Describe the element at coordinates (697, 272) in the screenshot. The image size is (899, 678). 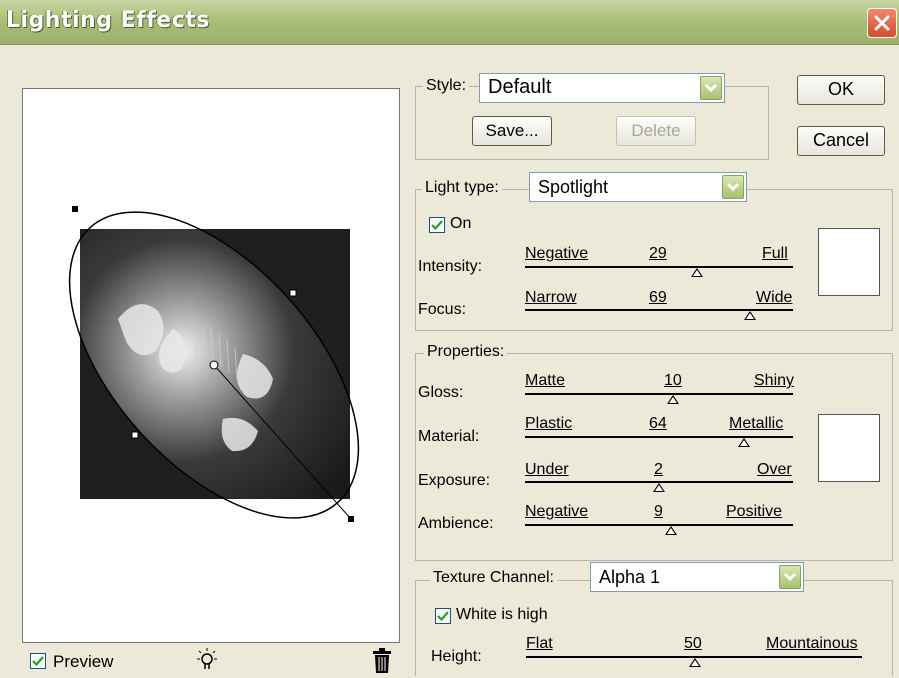
I see `intensity-slider-thumb` at that location.